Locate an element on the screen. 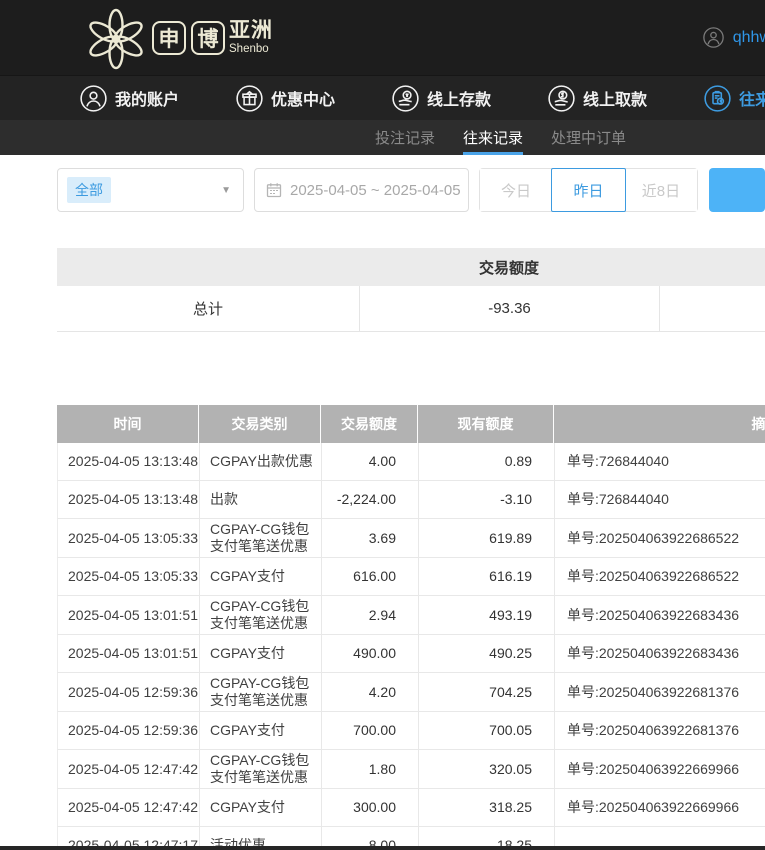  brand-wordmark: 亚洲 Shenbo is located at coordinates (251, 38).